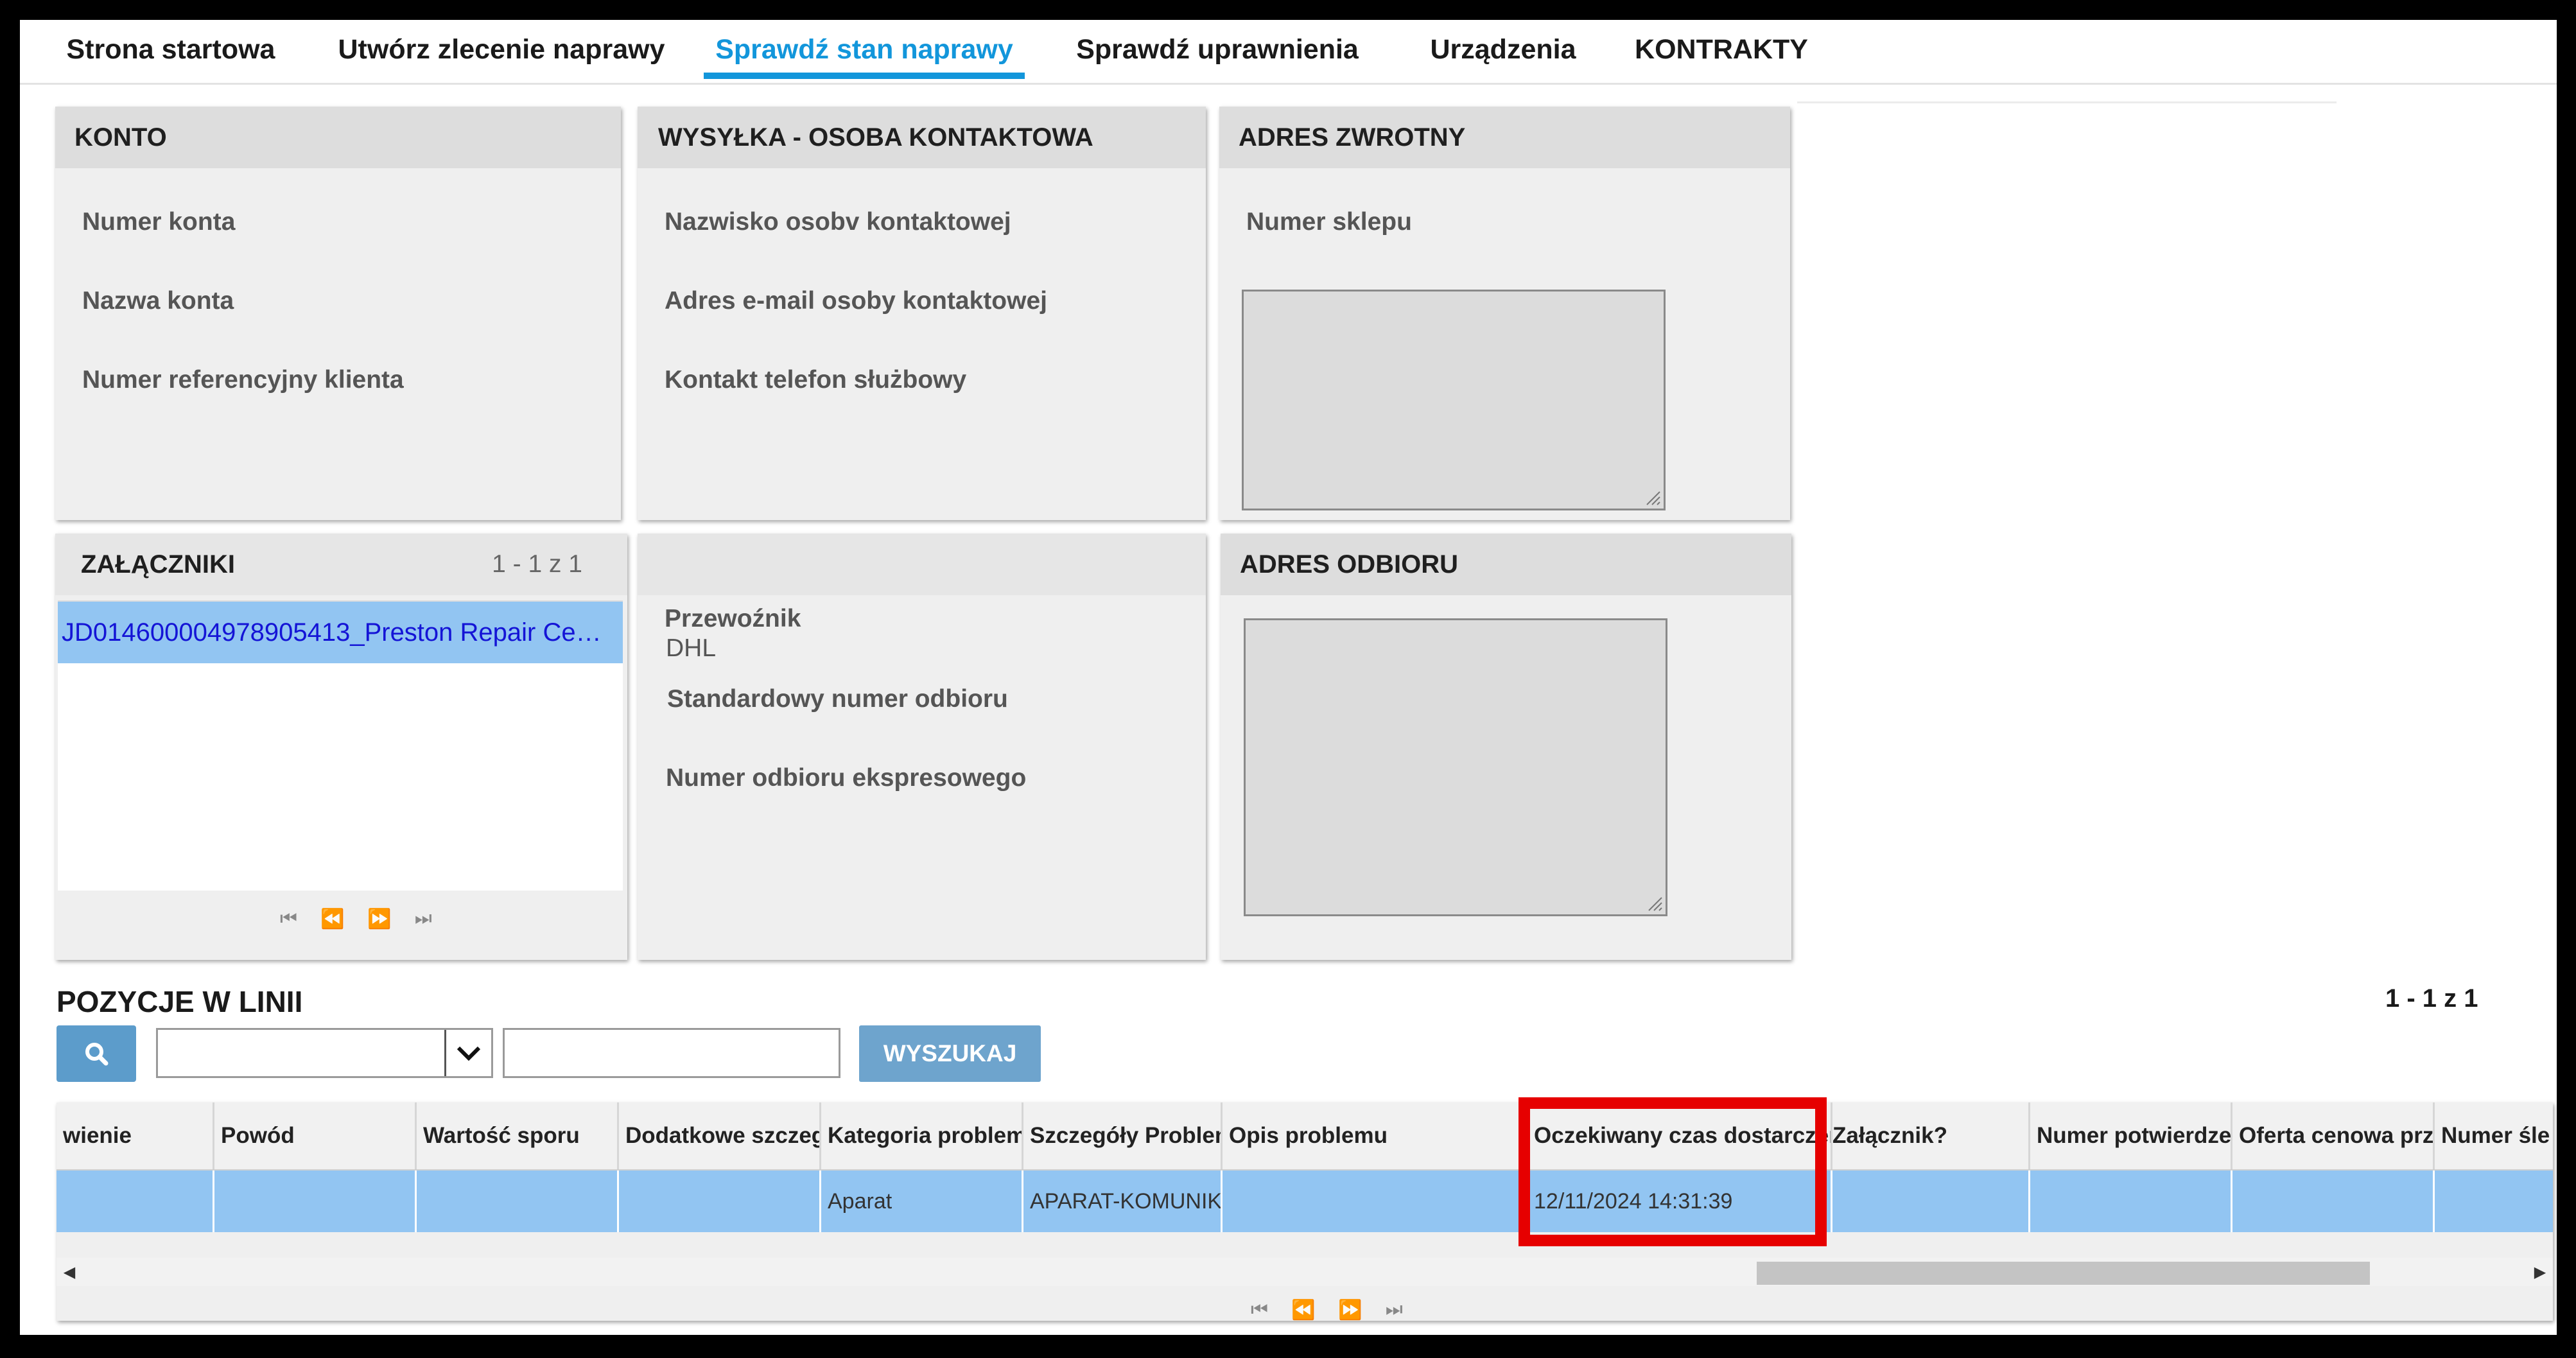 The image size is (2576, 1358). Describe the element at coordinates (1123, 1201) in the screenshot. I see `table-cell: APARAT-KOMUNIKAT` at that location.